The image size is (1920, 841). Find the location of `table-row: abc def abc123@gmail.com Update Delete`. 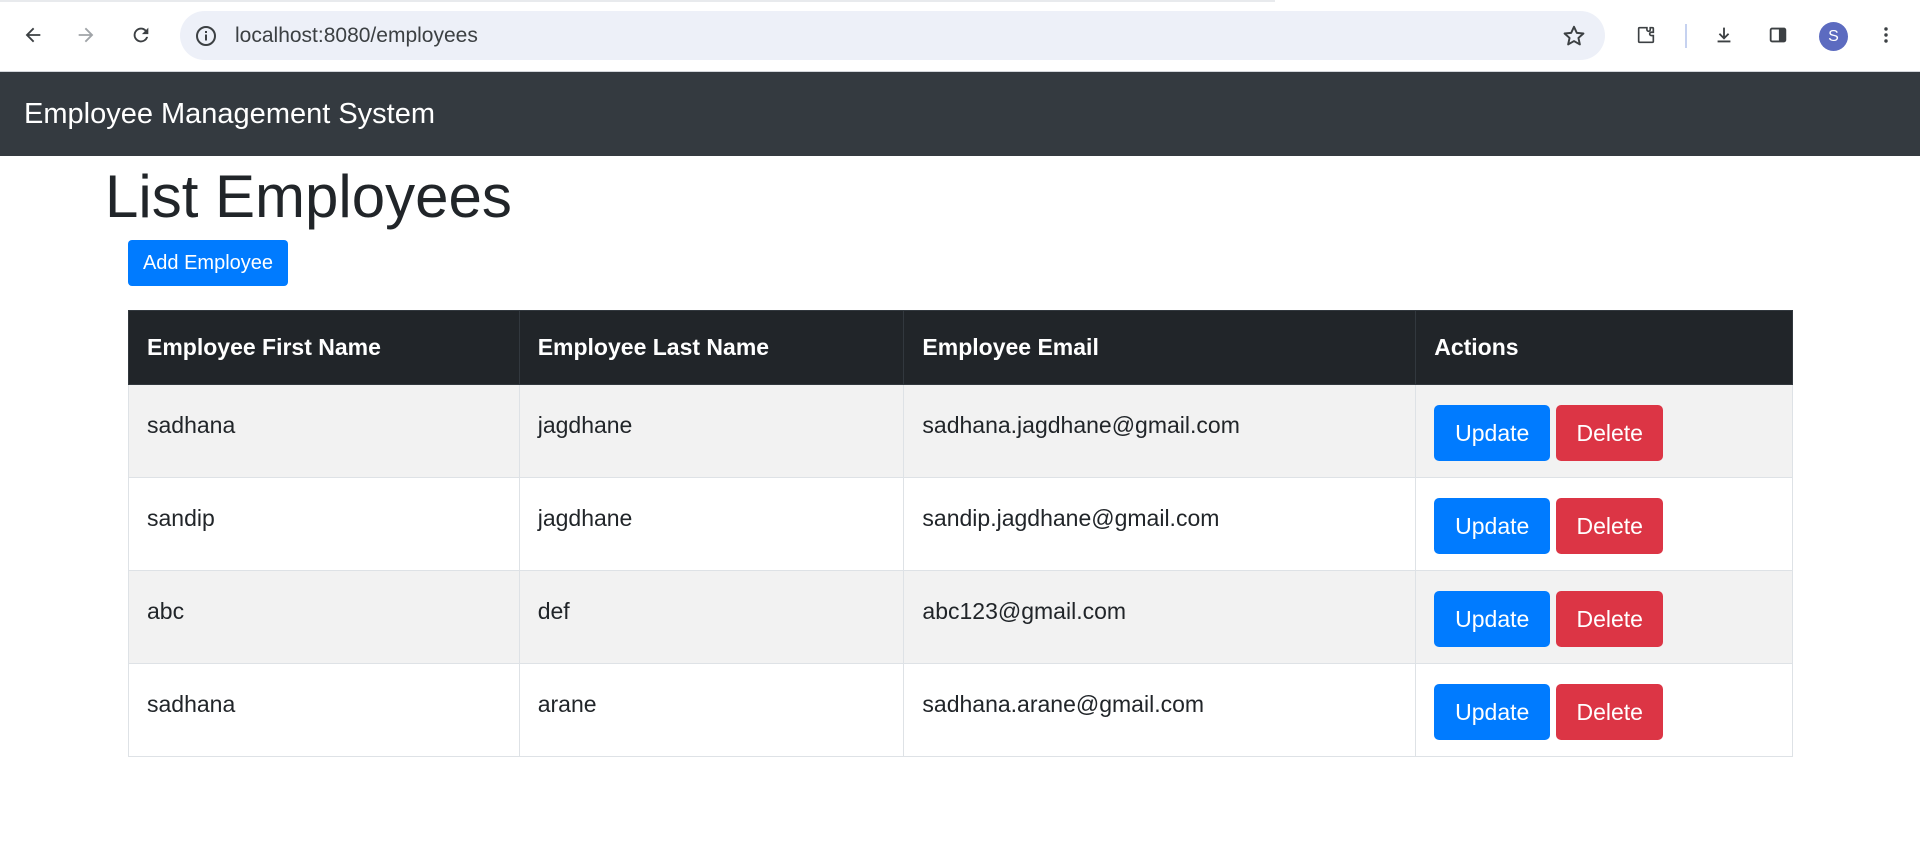

table-row: abc def abc123@gmail.com Update Delete is located at coordinates (960, 617).